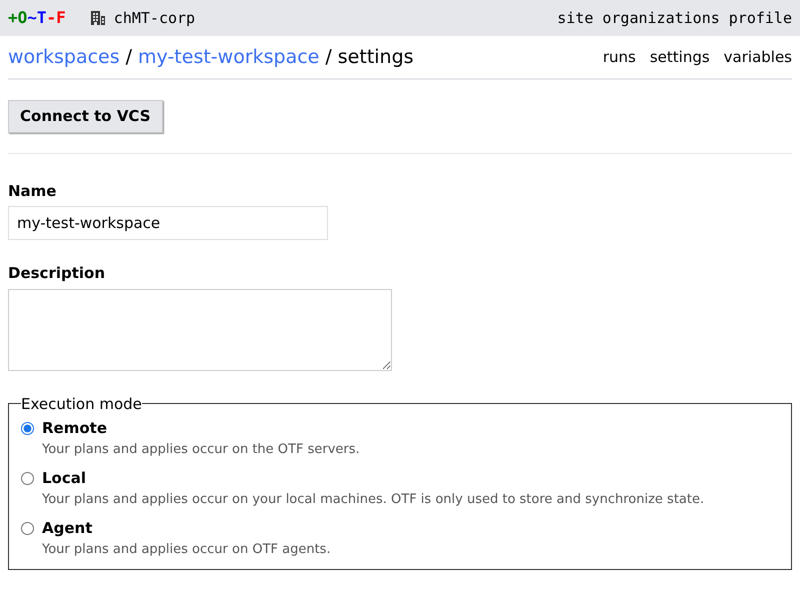  I want to click on tab-link: runs, so click(619, 57).